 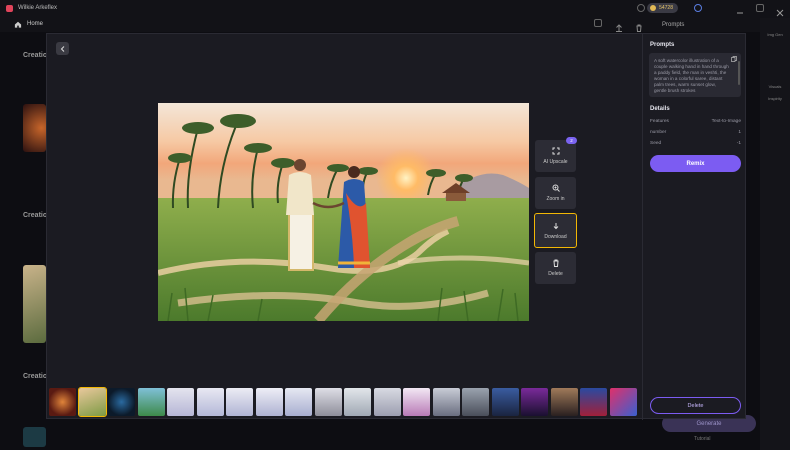 What do you see at coordinates (555, 236) in the screenshot?
I see `download-label: Download` at bounding box center [555, 236].